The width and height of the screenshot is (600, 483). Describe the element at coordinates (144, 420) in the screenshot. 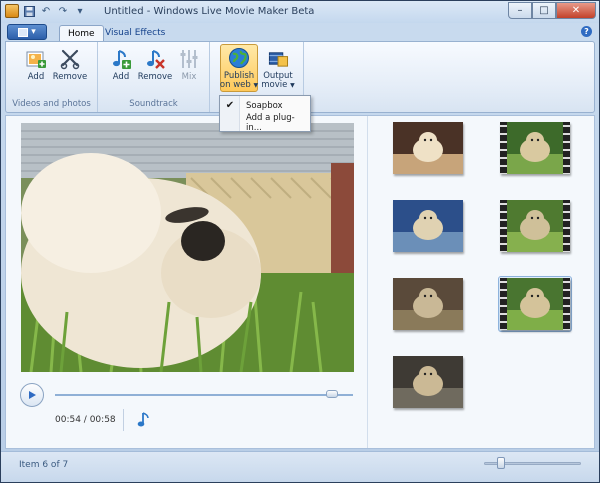

I see `music-note-icon` at that location.